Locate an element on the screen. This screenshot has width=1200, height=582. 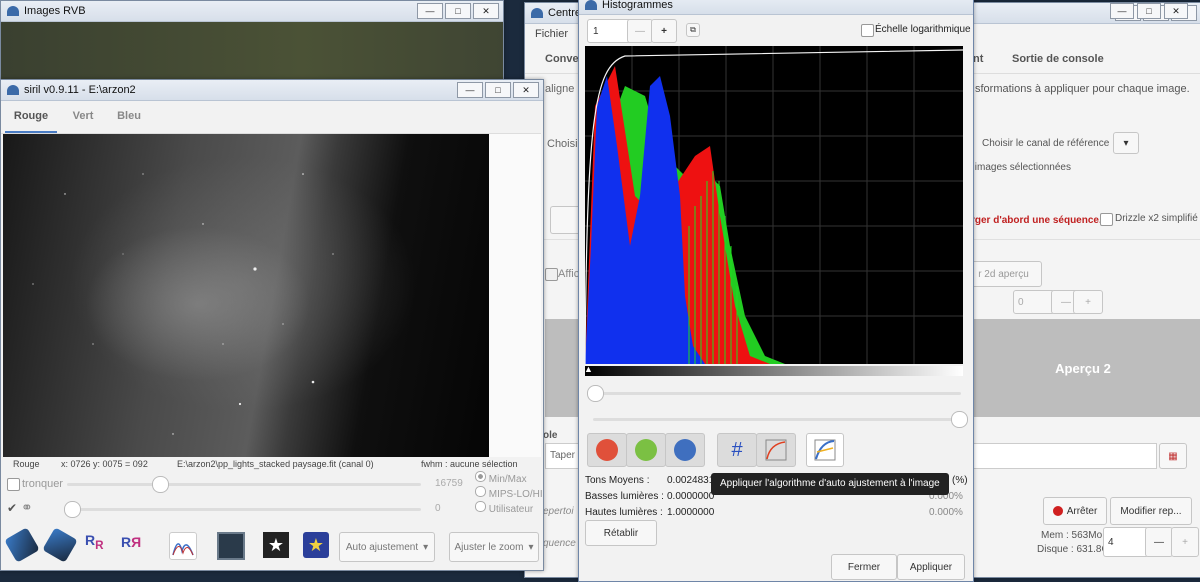
zoom-plus-button: + is located at coordinates (664, 31).